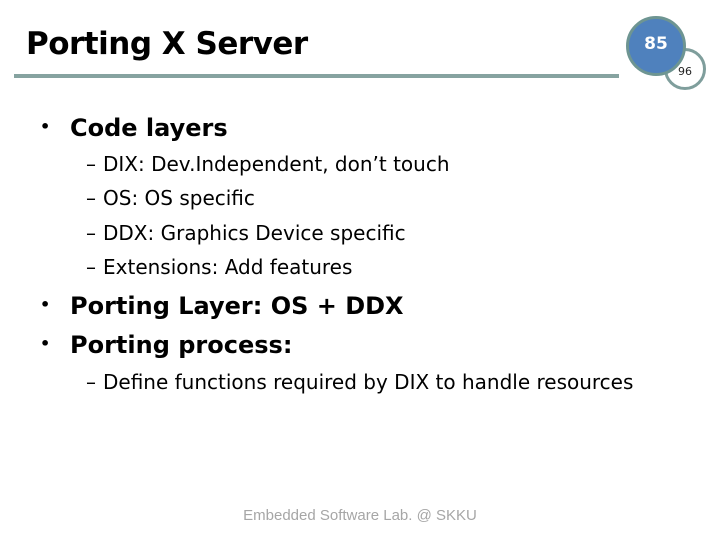 The image size is (720, 540). I want to click on sub-bullet-dix: – DIX: Dev.Independent, don’t touch, so click(268, 164).